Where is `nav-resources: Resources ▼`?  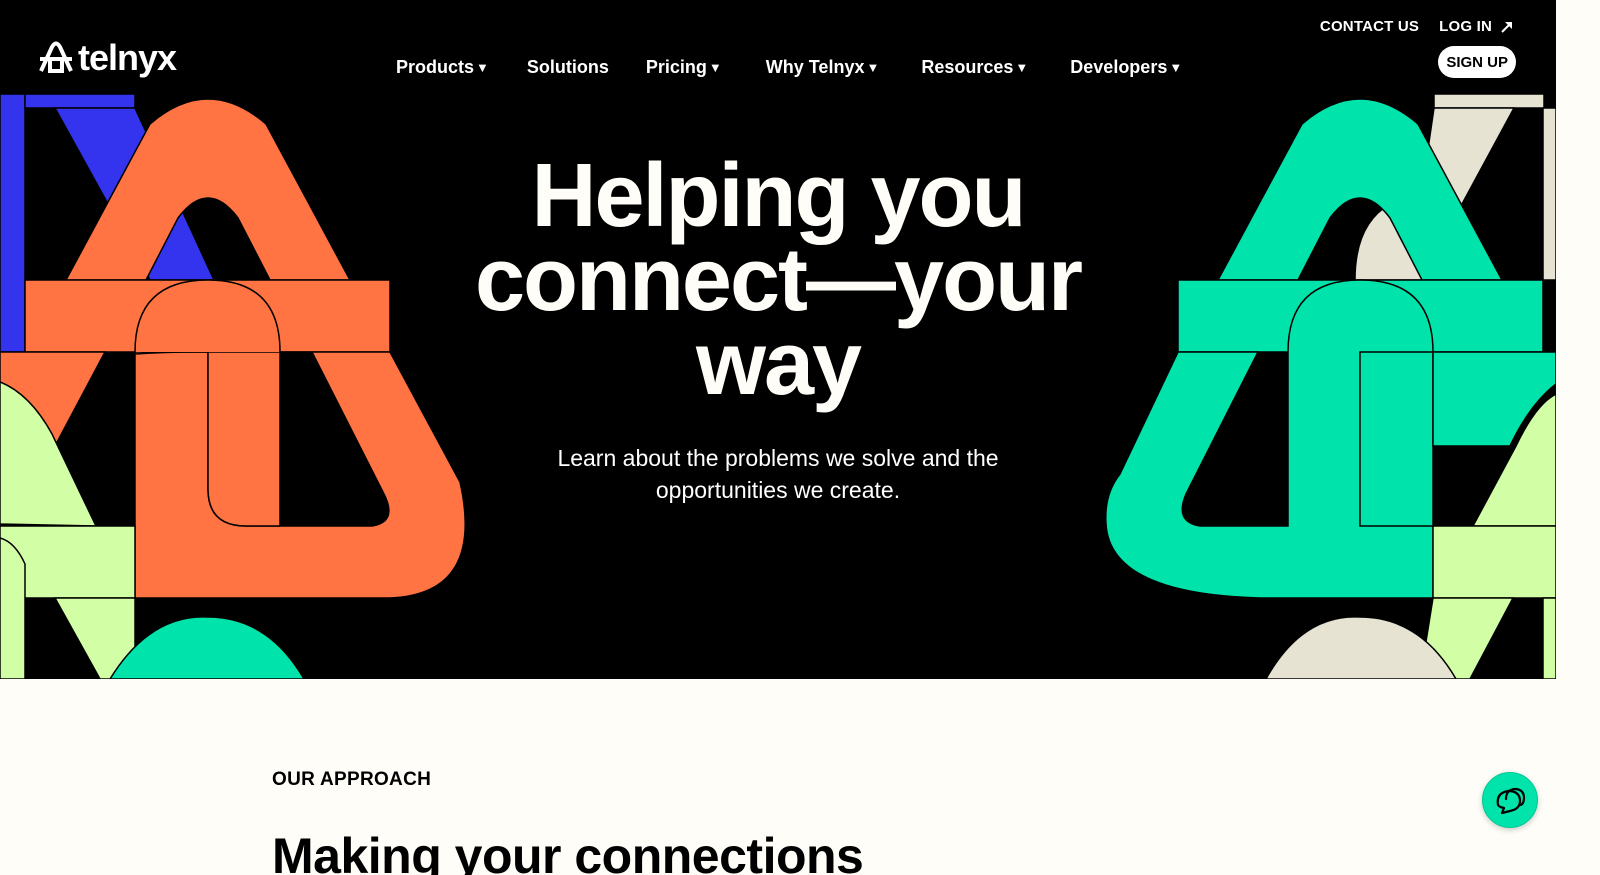 nav-resources: Resources ▼ is located at coordinates (974, 67).